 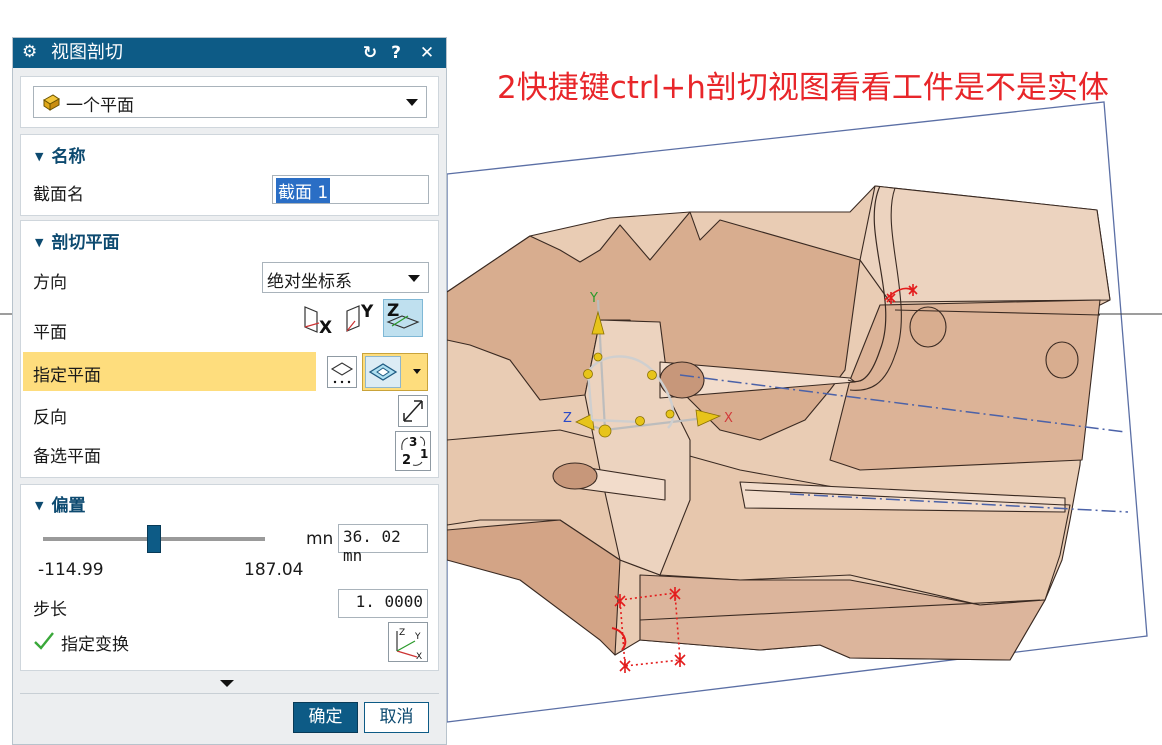 What do you see at coordinates (427, 53) in the screenshot?
I see `close-icon: ✕` at bounding box center [427, 53].